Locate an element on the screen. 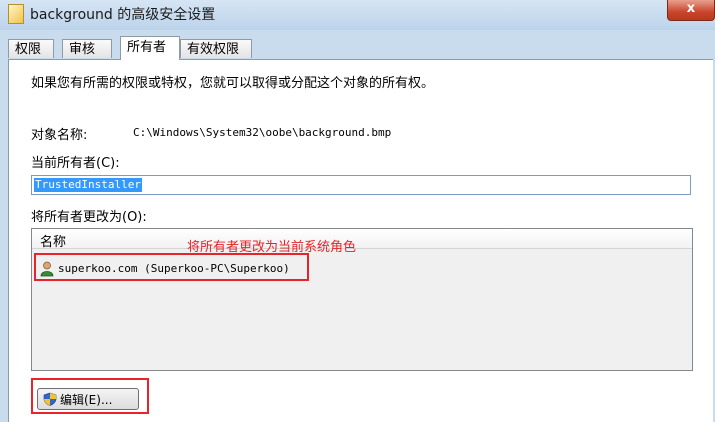 Image resolution: width=715 pixels, height=422 pixels. shield-icon is located at coordinates (50, 399).